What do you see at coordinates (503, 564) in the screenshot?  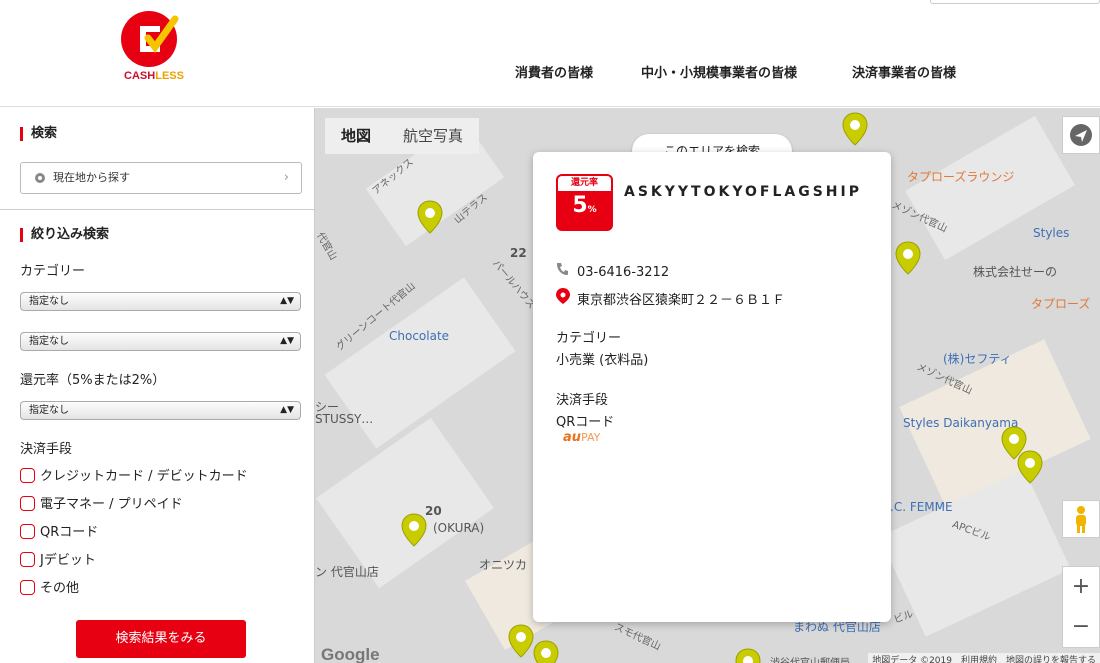 I see `map-poi-onitsuka: オニツカ` at bounding box center [503, 564].